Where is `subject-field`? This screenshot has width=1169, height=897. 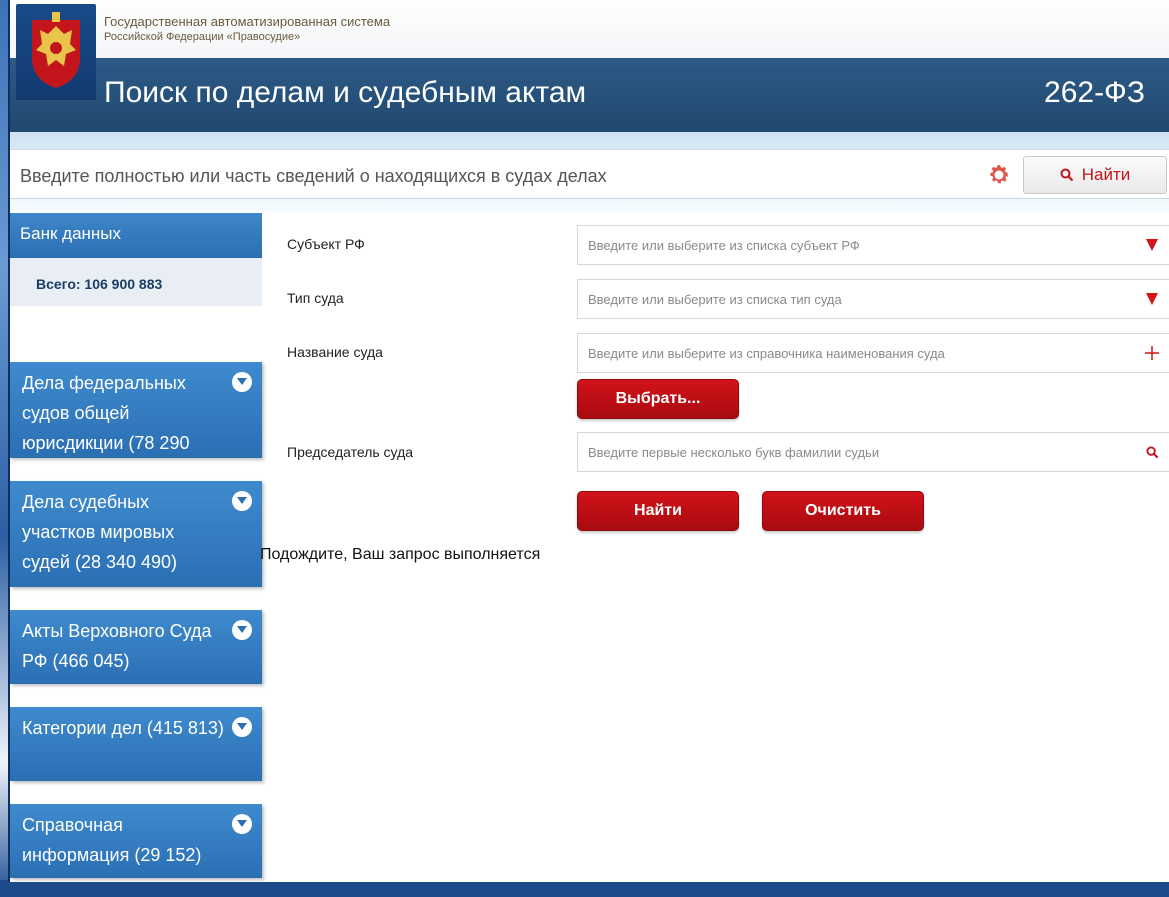
subject-field is located at coordinates (873, 245).